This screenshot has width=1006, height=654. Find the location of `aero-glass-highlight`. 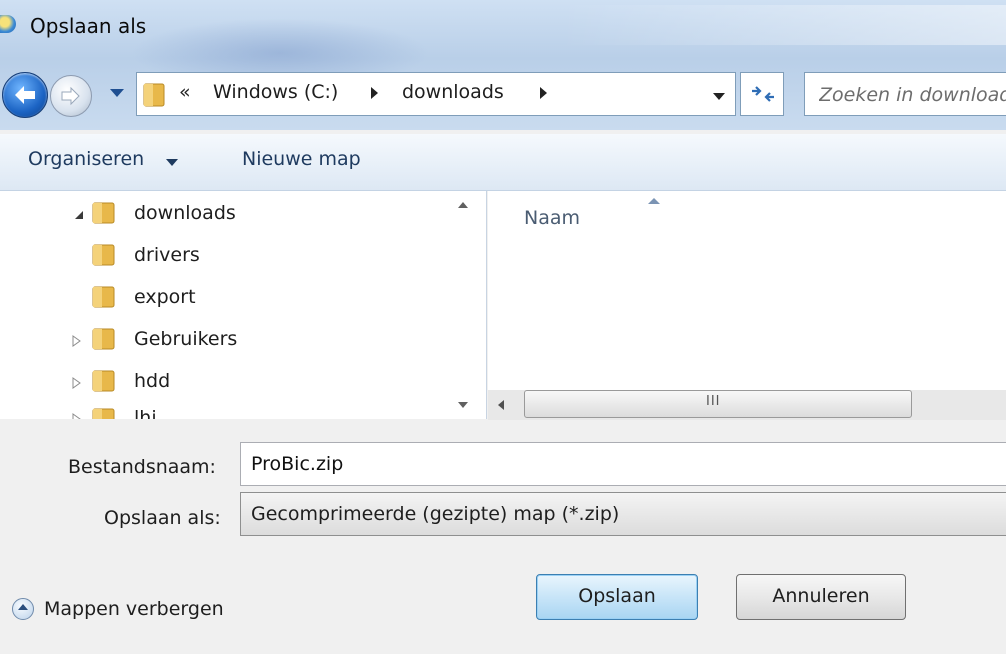

aero-glass-highlight is located at coordinates (783, 25).